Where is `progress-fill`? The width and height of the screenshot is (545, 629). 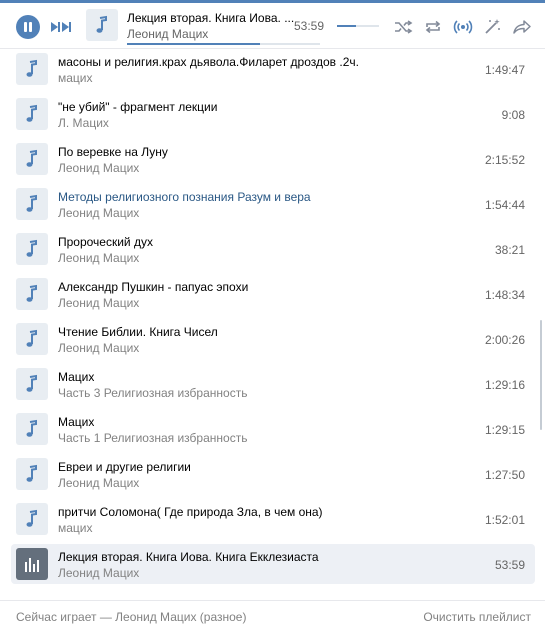
progress-fill is located at coordinates (194, 44).